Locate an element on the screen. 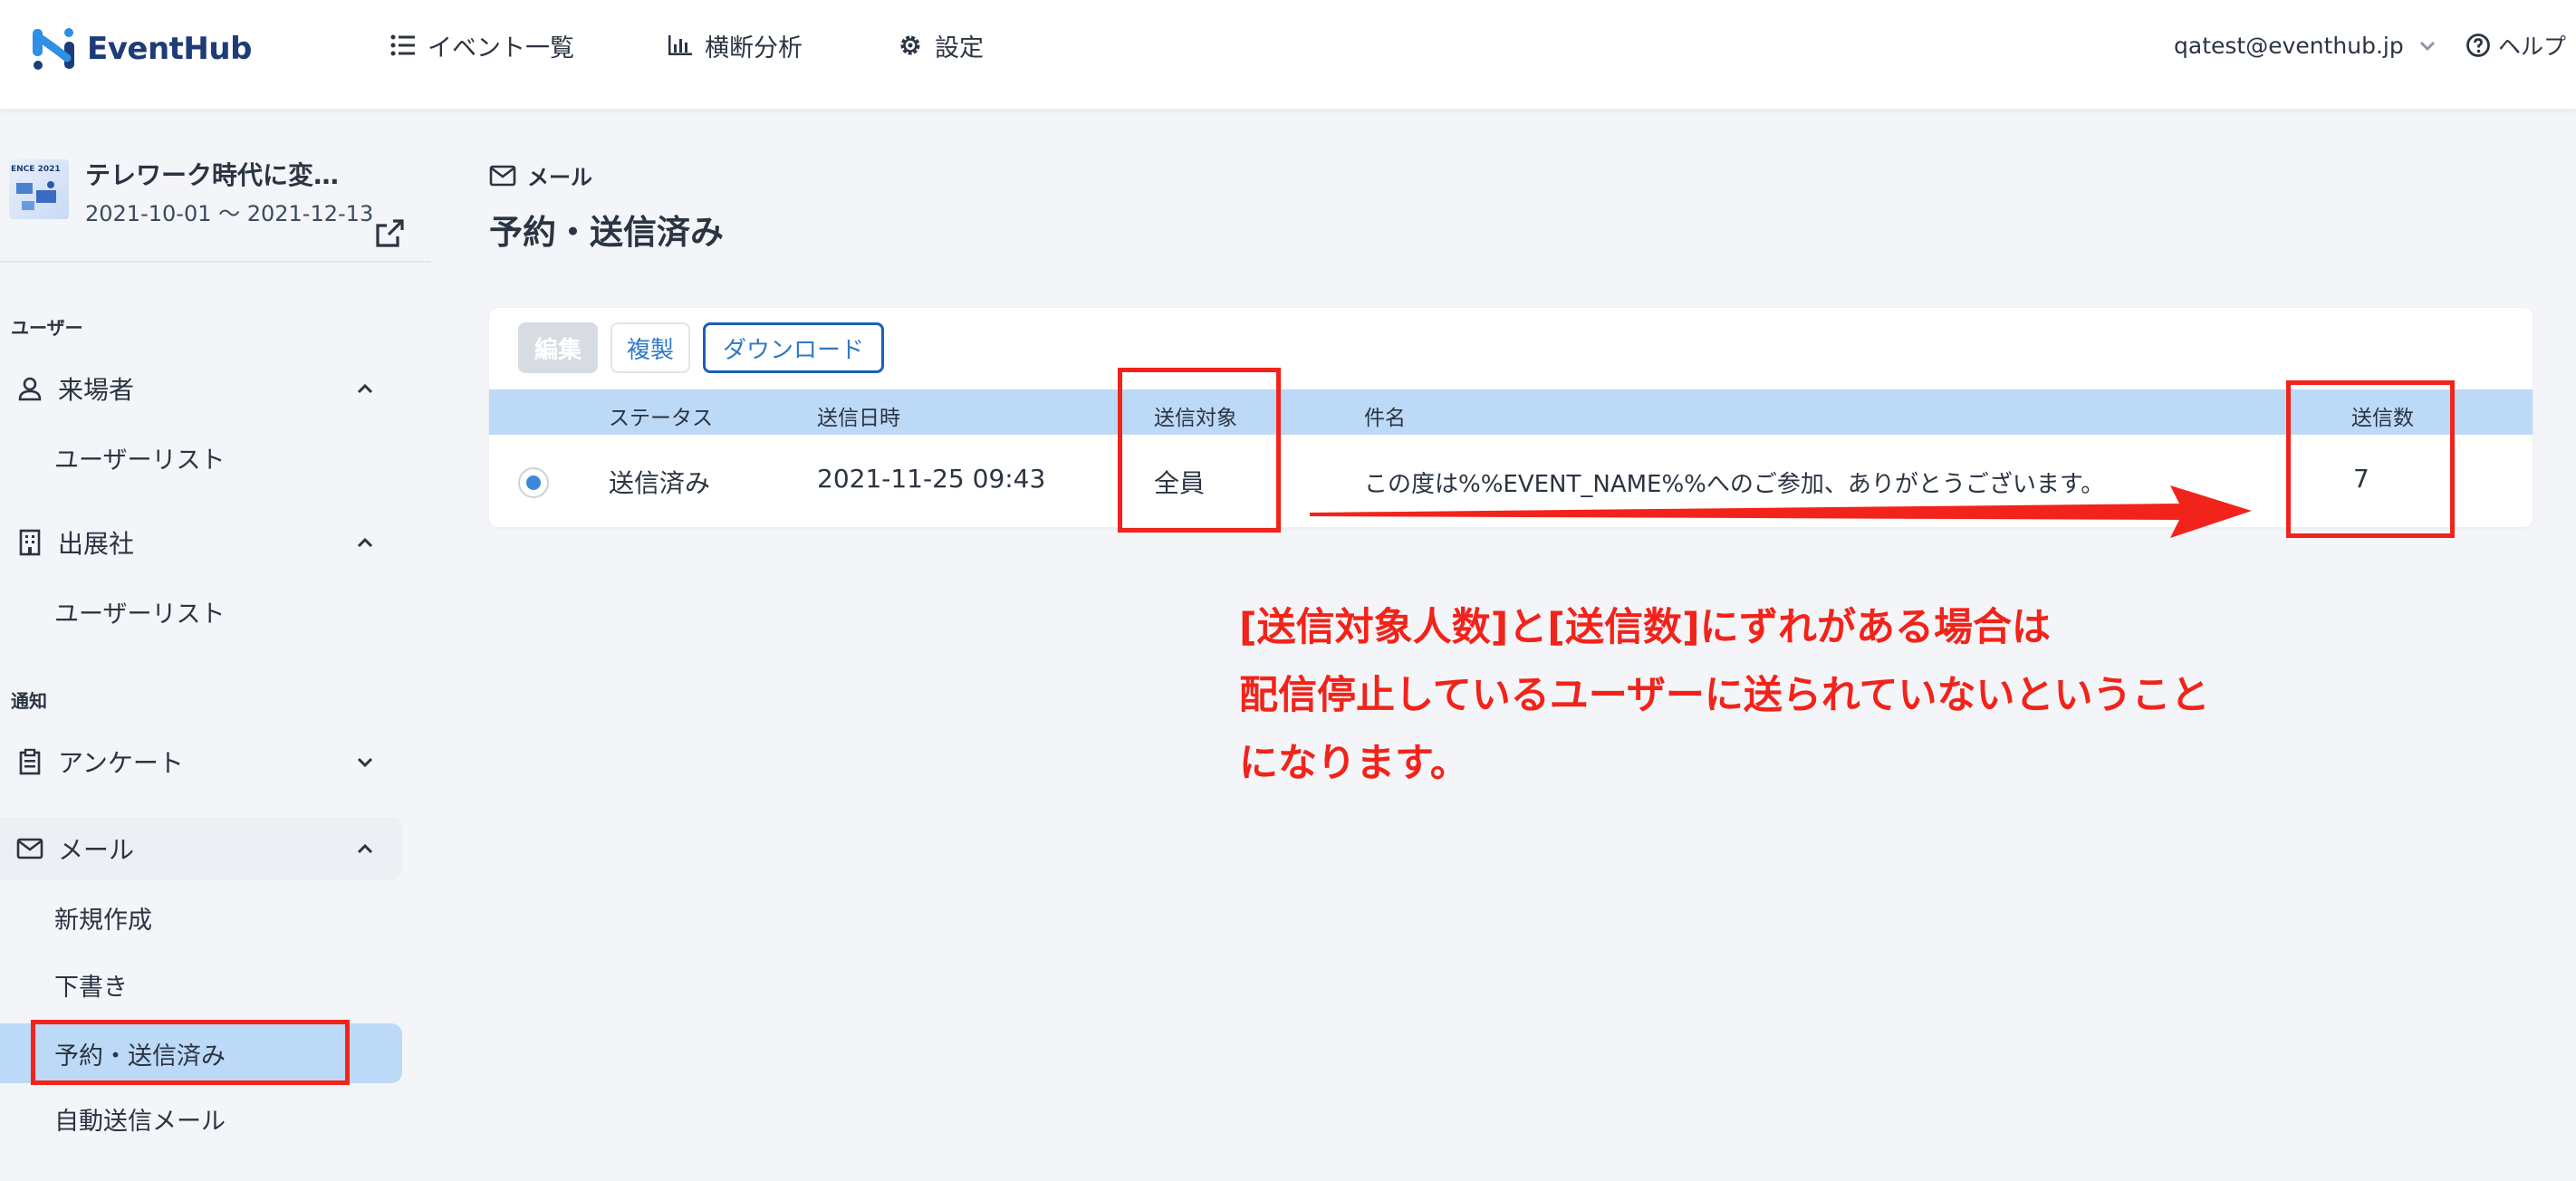 This screenshot has height=1181, width=2576. list-icon is located at coordinates (403, 45).